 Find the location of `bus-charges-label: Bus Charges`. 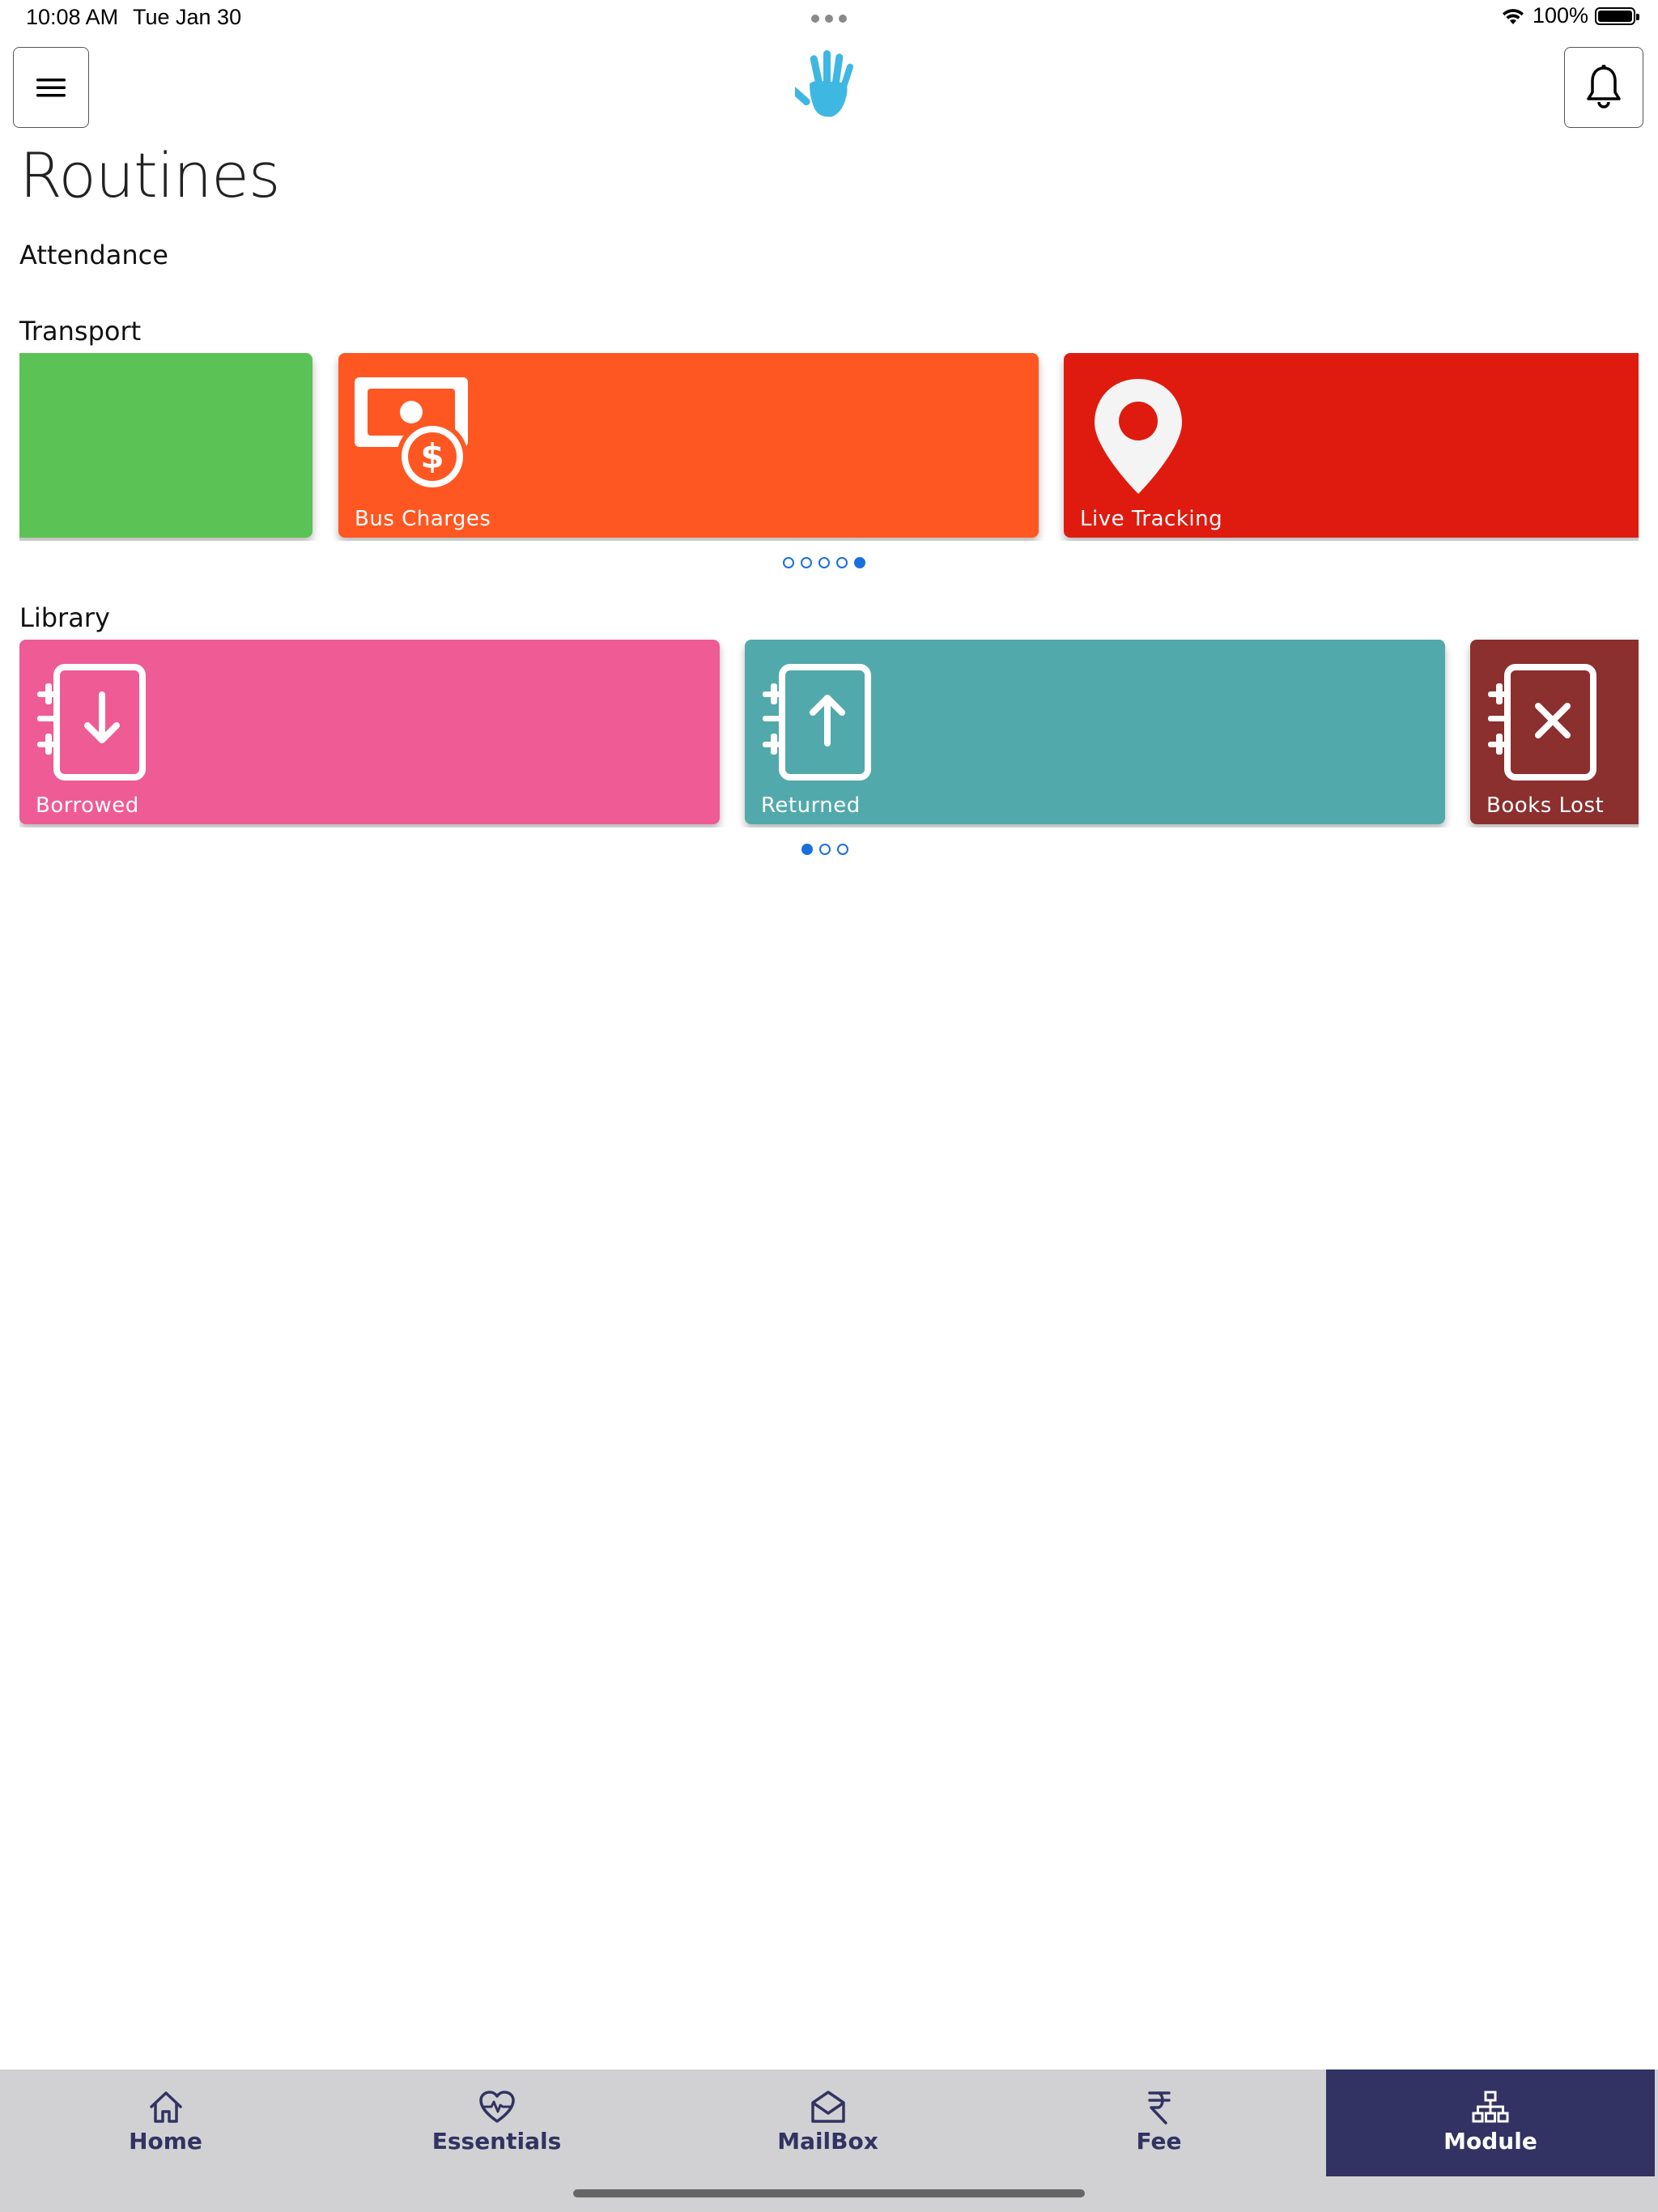

bus-charges-label: Bus Charges is located at coordinates (423, 519).